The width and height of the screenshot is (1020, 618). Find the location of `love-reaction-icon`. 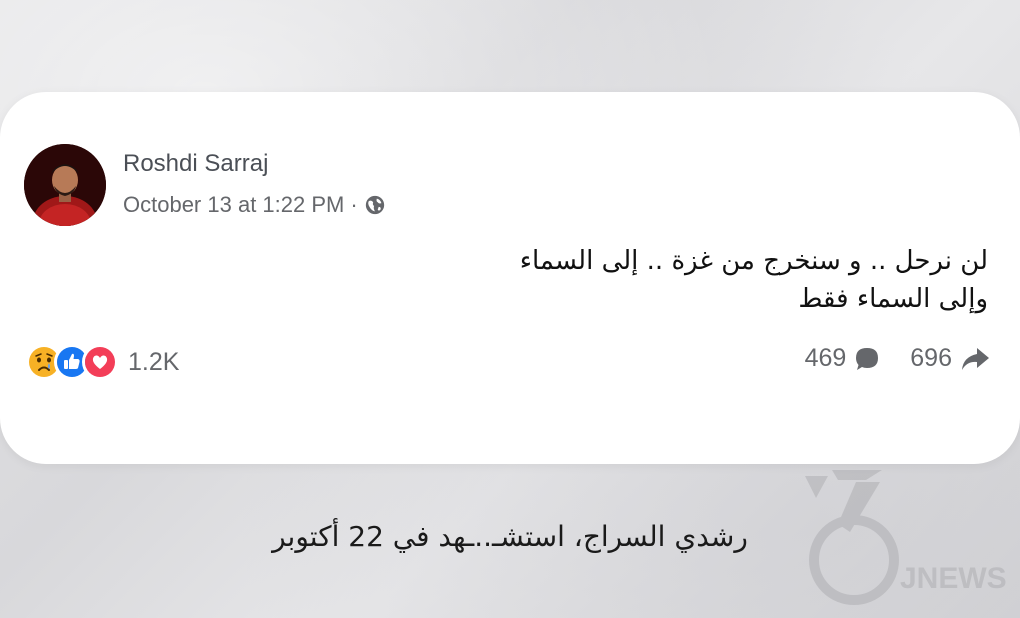

love-reaction-icon is located at coordinates (100, 362).